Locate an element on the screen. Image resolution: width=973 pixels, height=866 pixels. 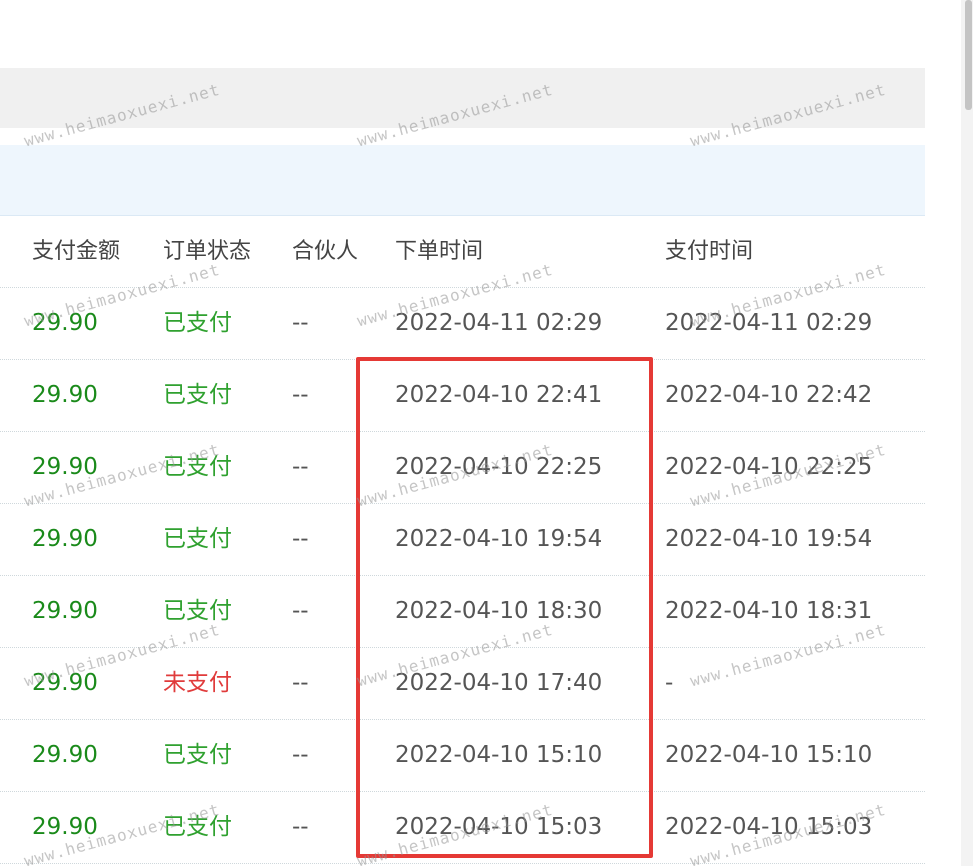
status-cell: 未支付 is located at coordinates (197, 683).